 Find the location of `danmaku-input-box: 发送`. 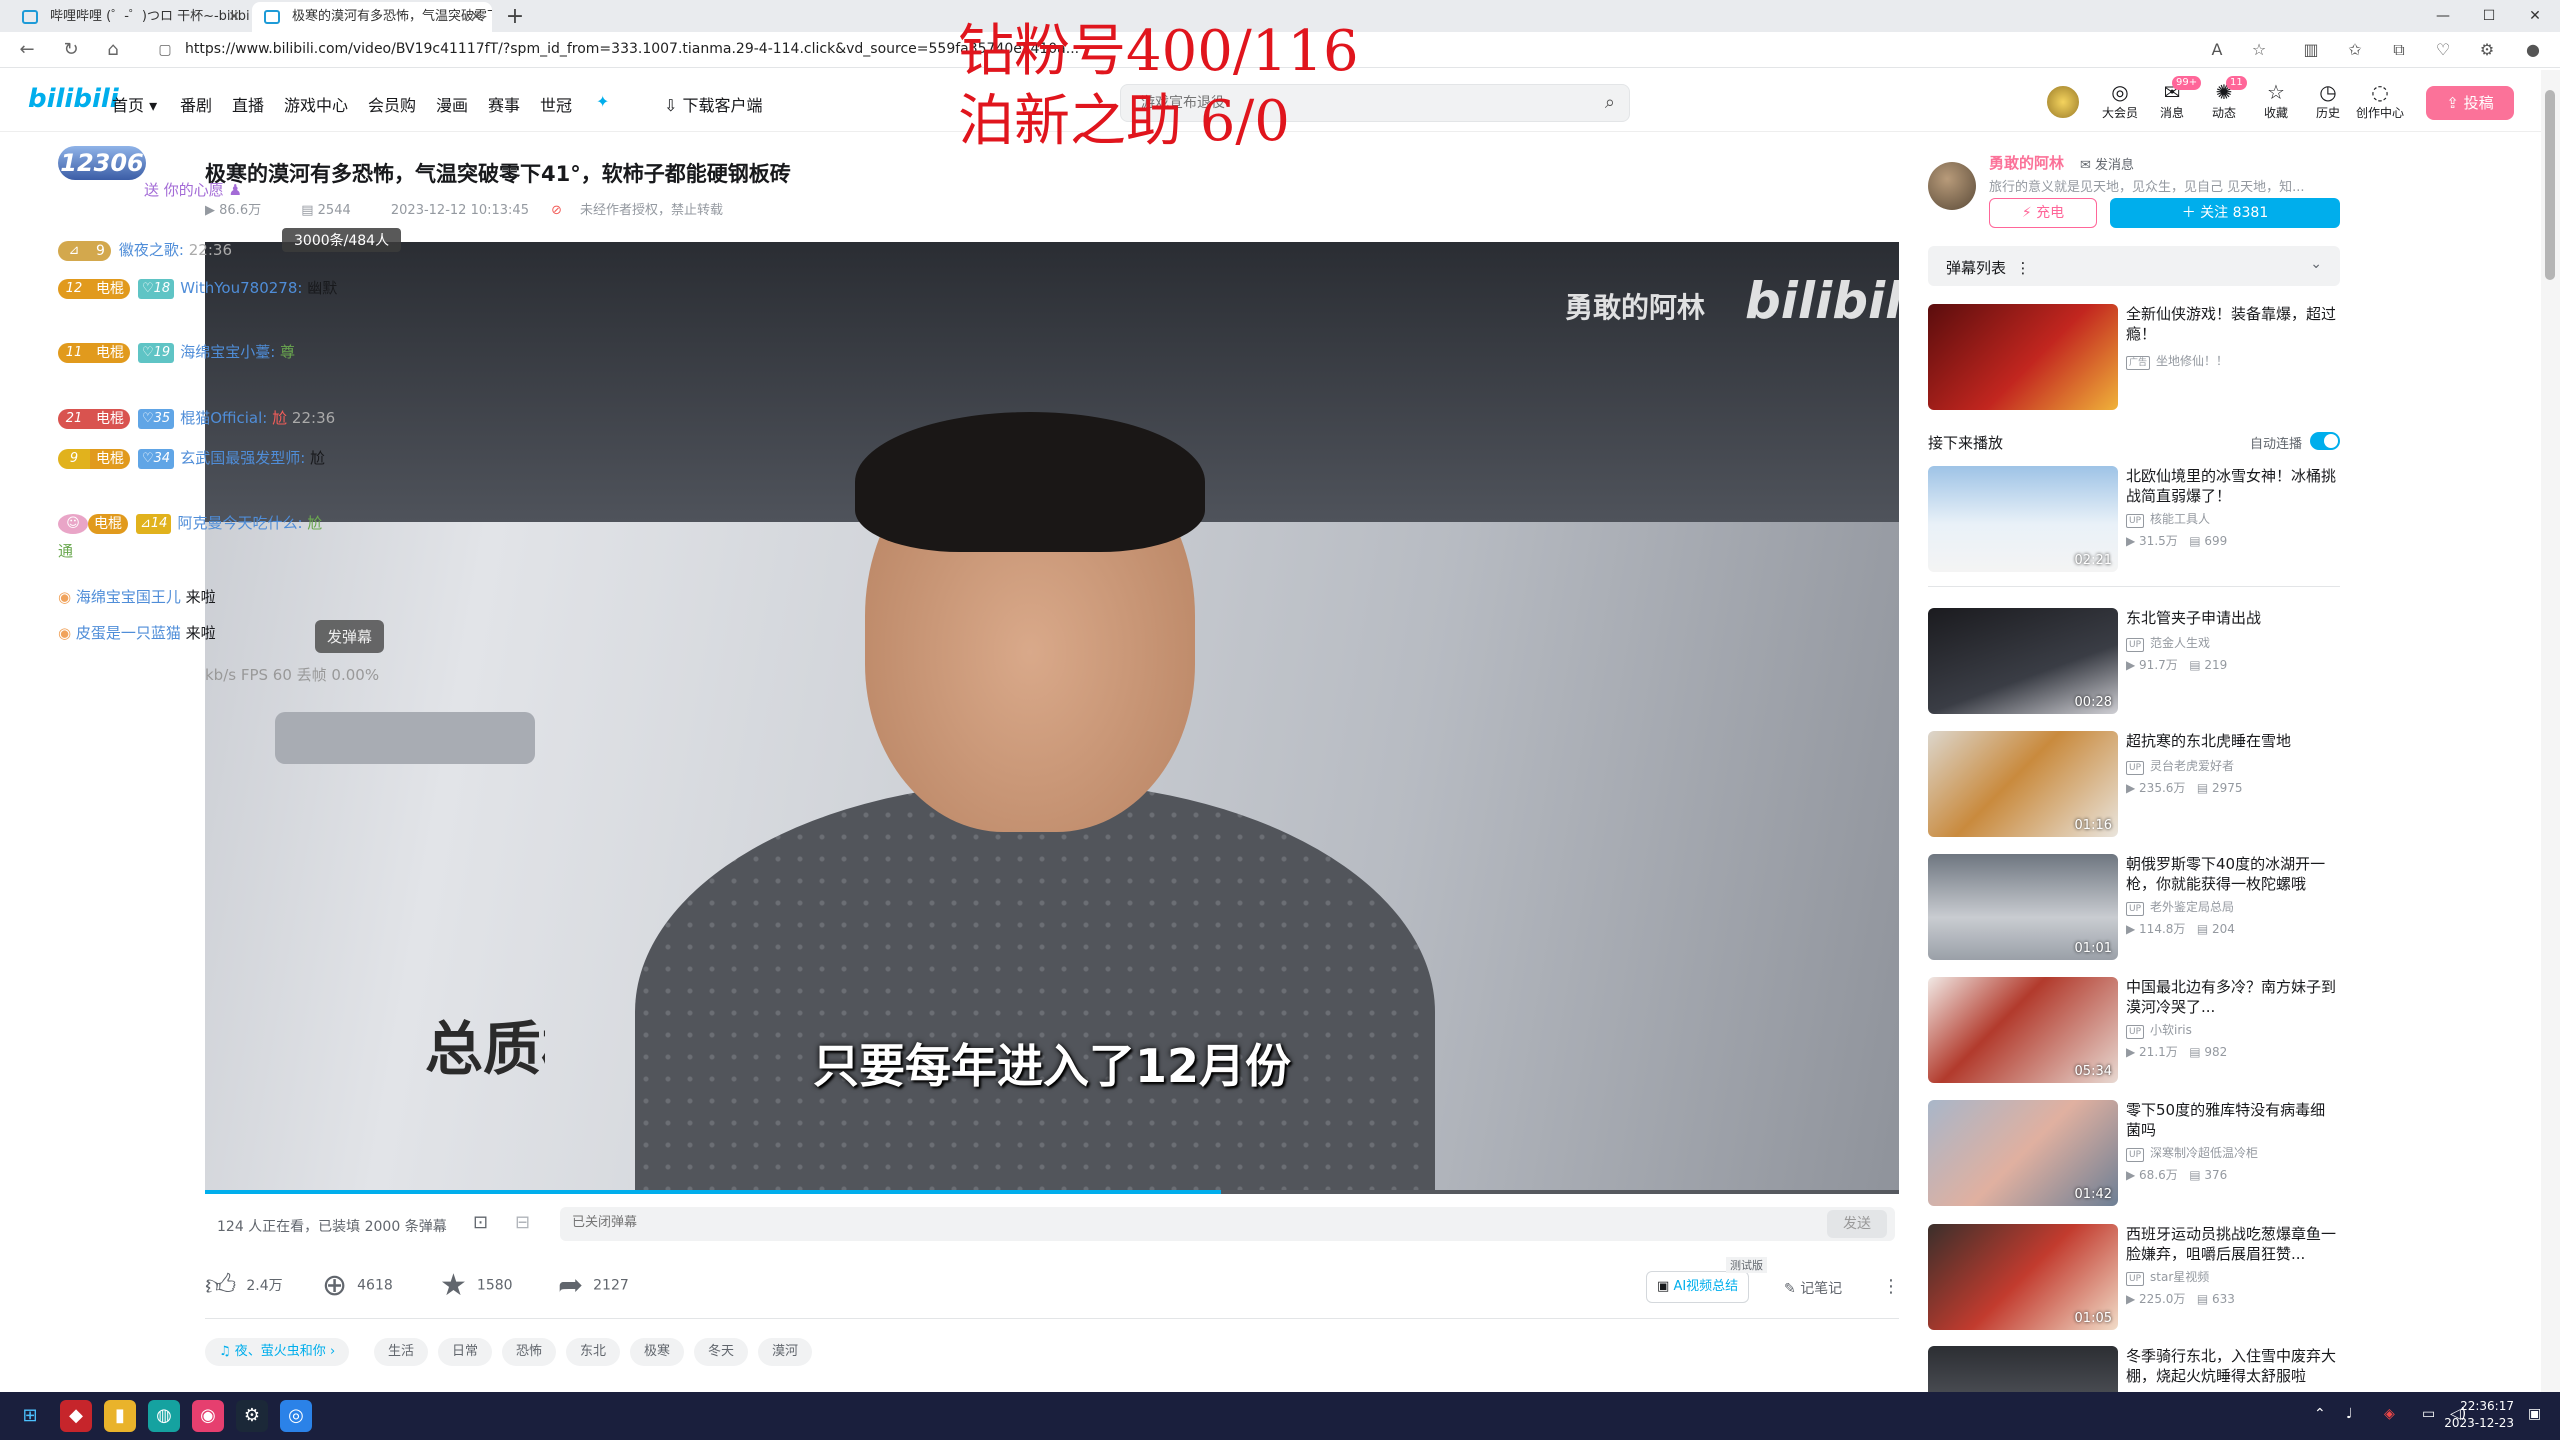

danmaku-input-box: 发送 is located at coordinates (1227, 1224).